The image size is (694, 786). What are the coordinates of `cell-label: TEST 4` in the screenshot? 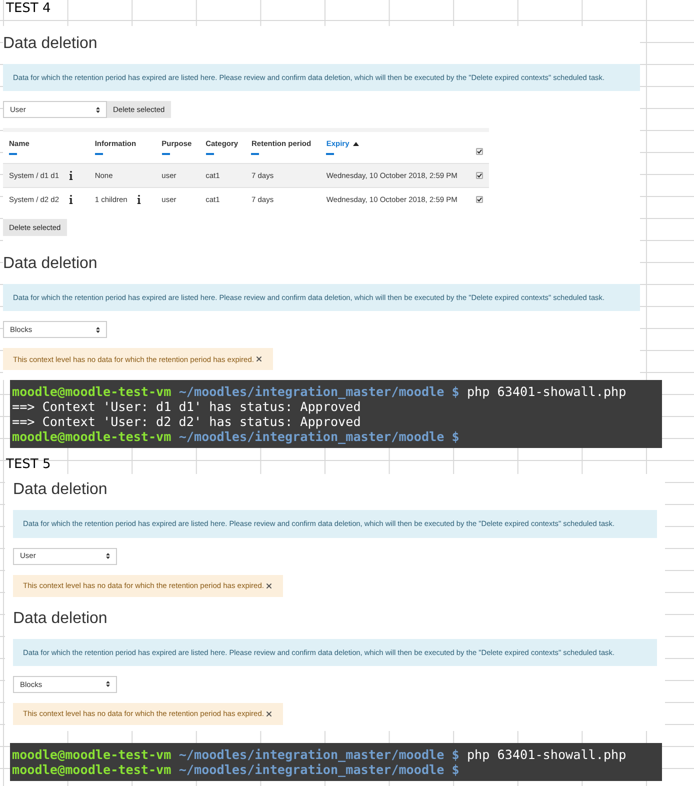 It's located at (29, 9).